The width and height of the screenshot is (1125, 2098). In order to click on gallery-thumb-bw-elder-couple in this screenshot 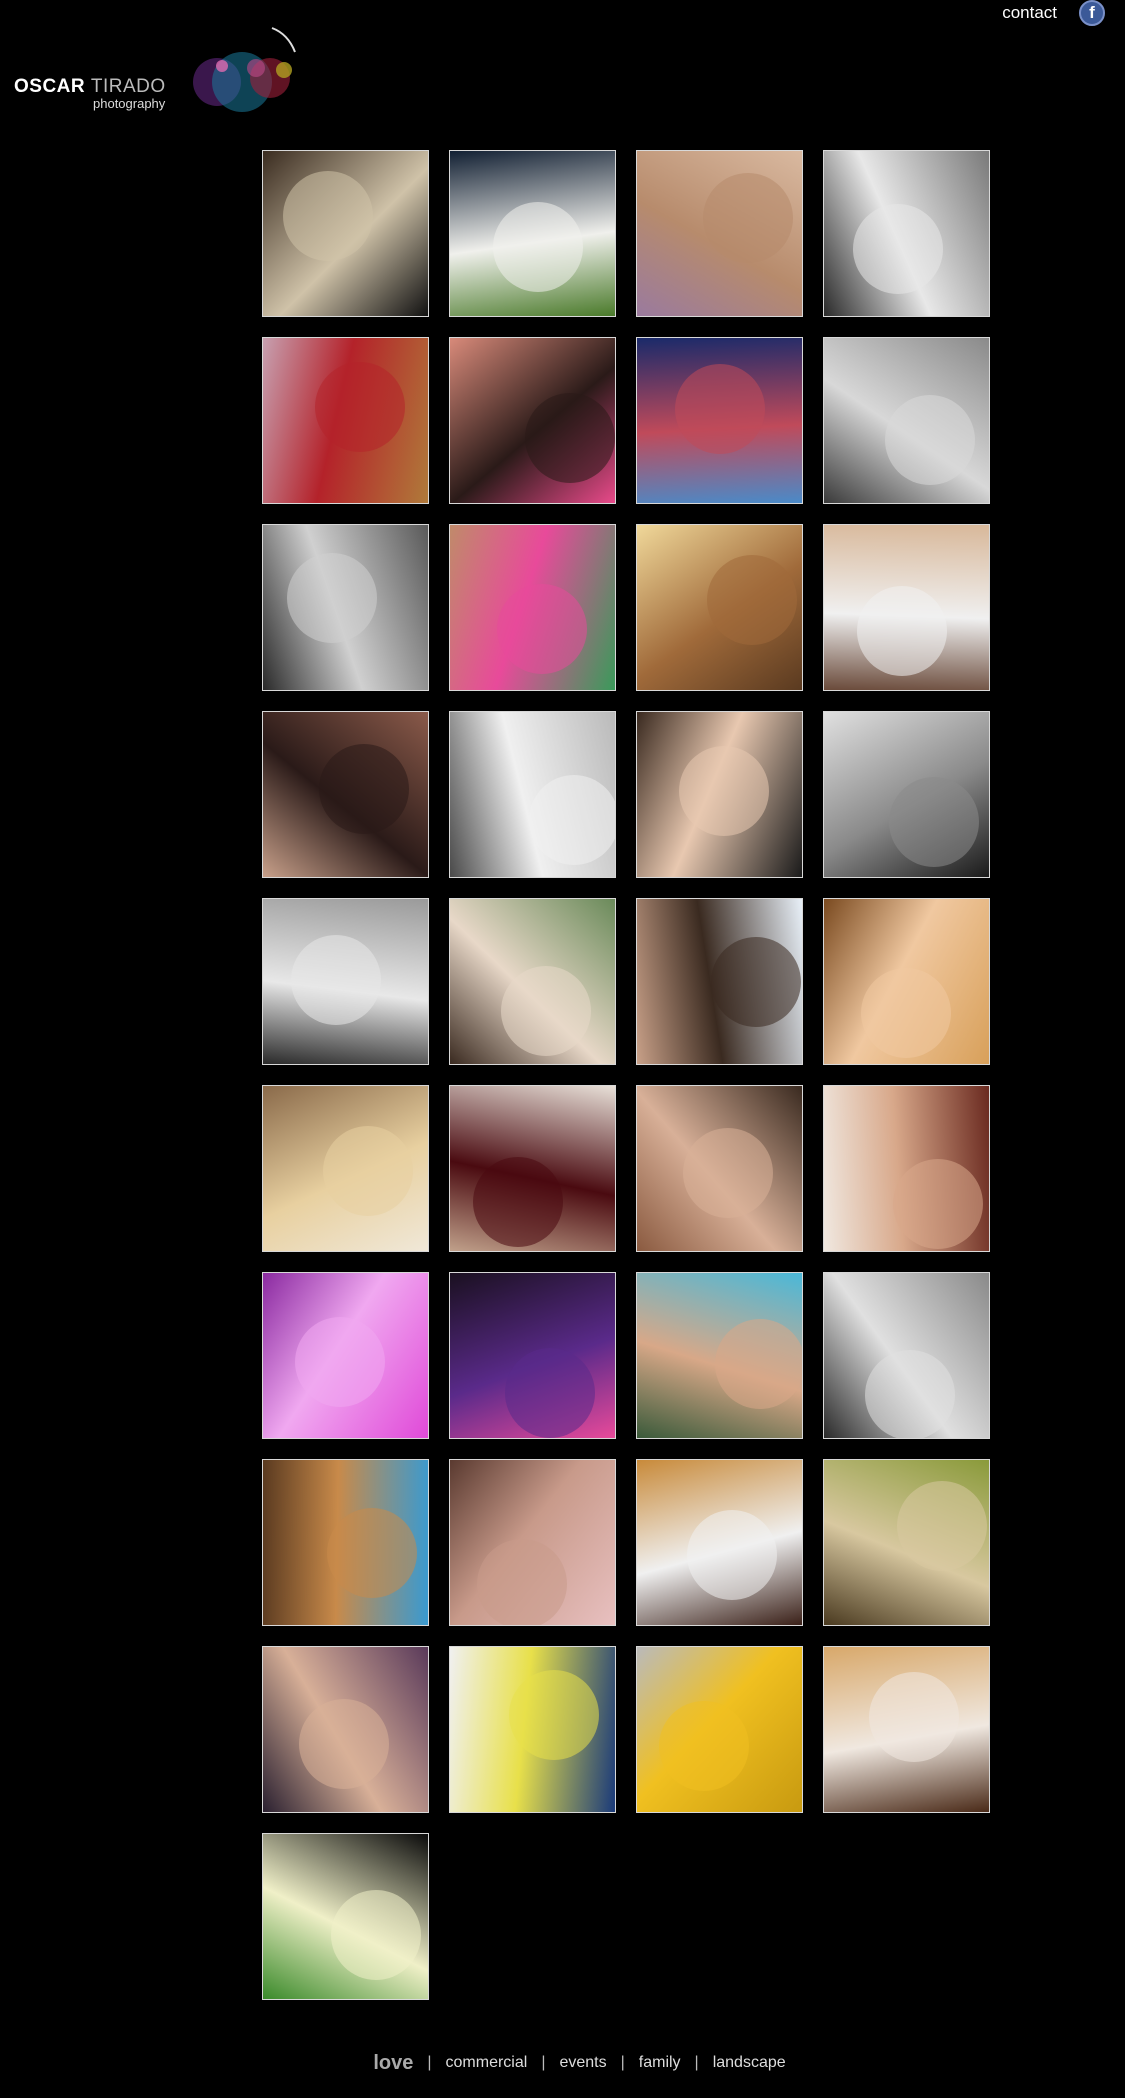, I will do `click(345, 981)`.